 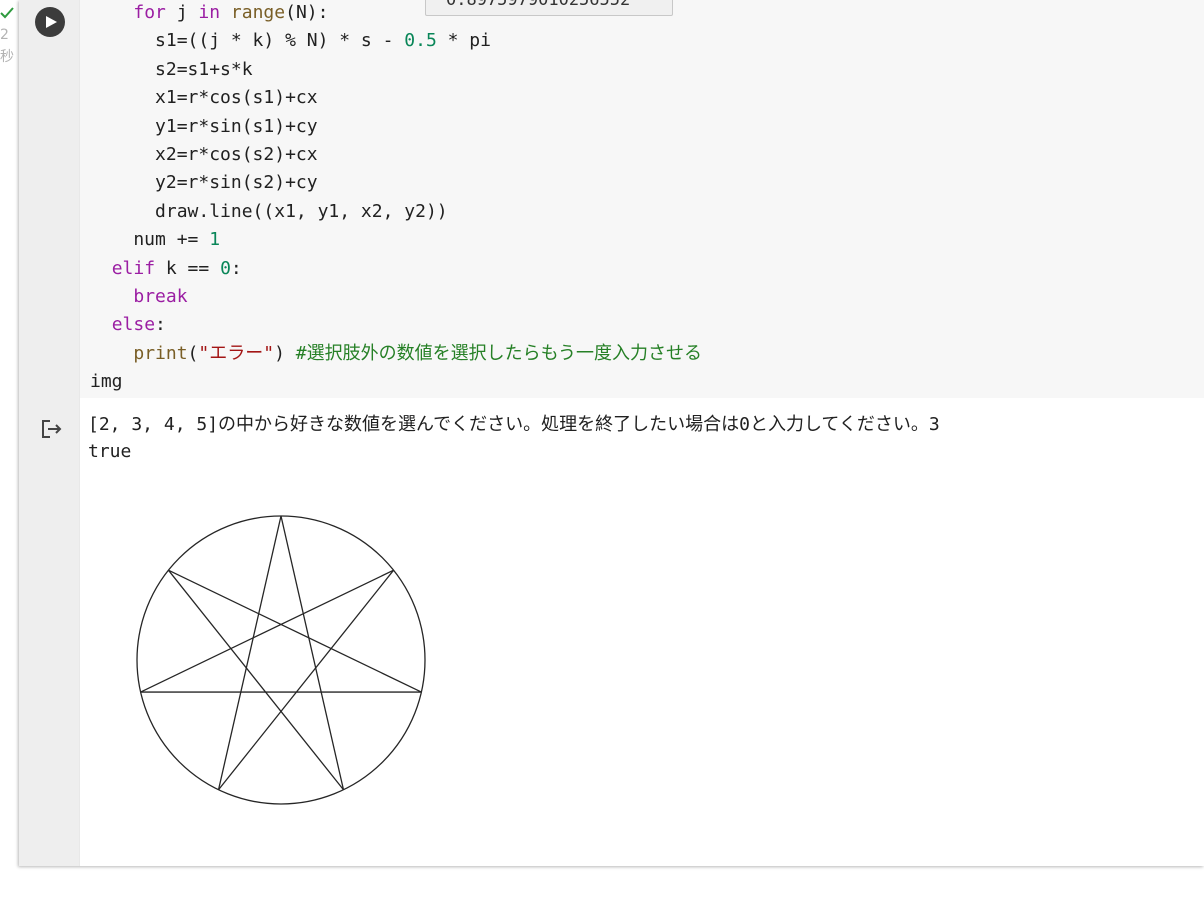 I want to click on code-token: 0, so click(x=225, y=268).